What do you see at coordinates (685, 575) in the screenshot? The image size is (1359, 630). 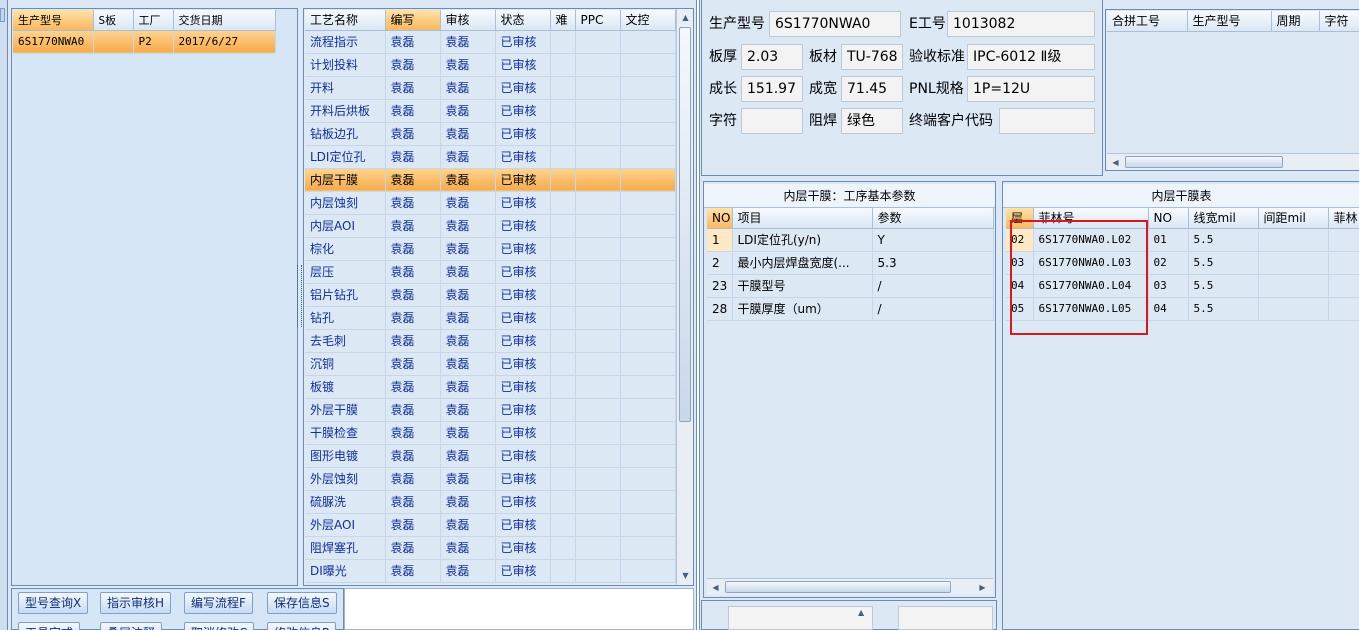 I see `scroll-down-icon: ▼` at bounding box center [685, 575].